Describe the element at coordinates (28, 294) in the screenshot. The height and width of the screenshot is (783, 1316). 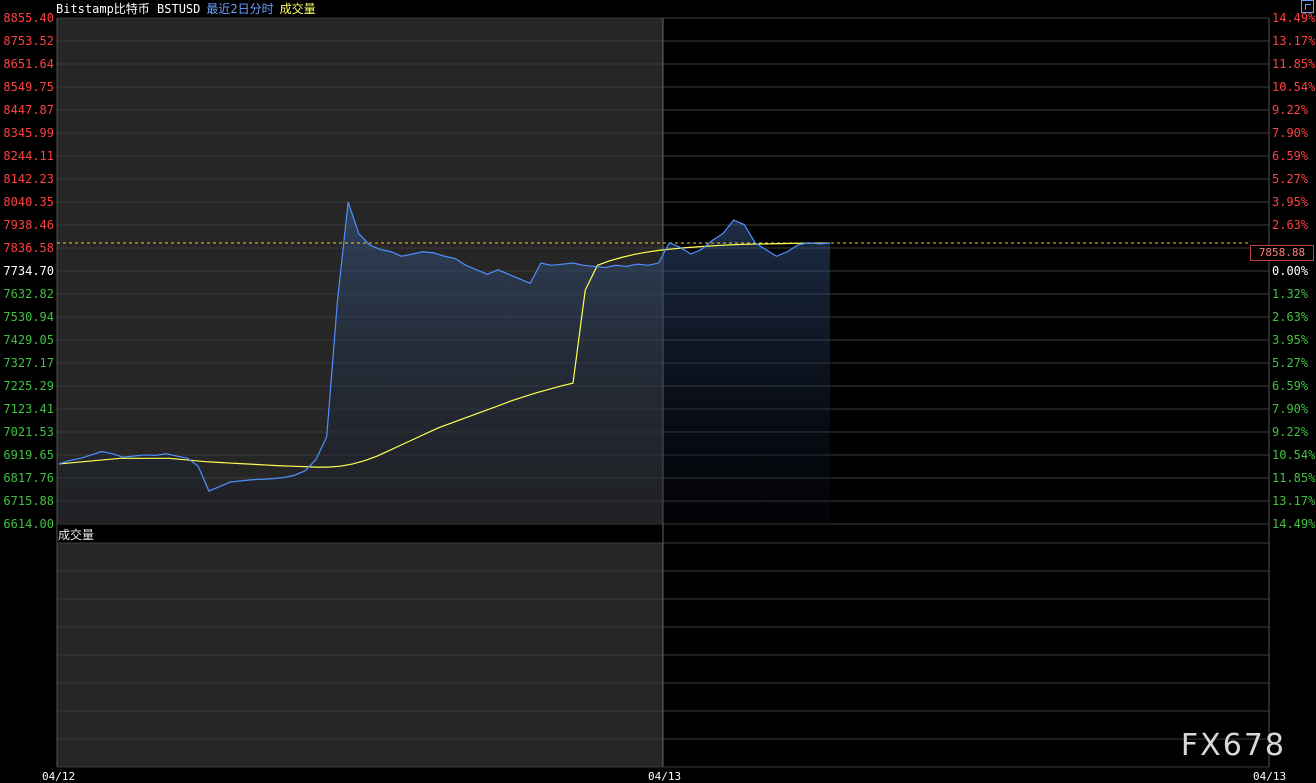
I see `left-tick-label: 7632.82` at that location.